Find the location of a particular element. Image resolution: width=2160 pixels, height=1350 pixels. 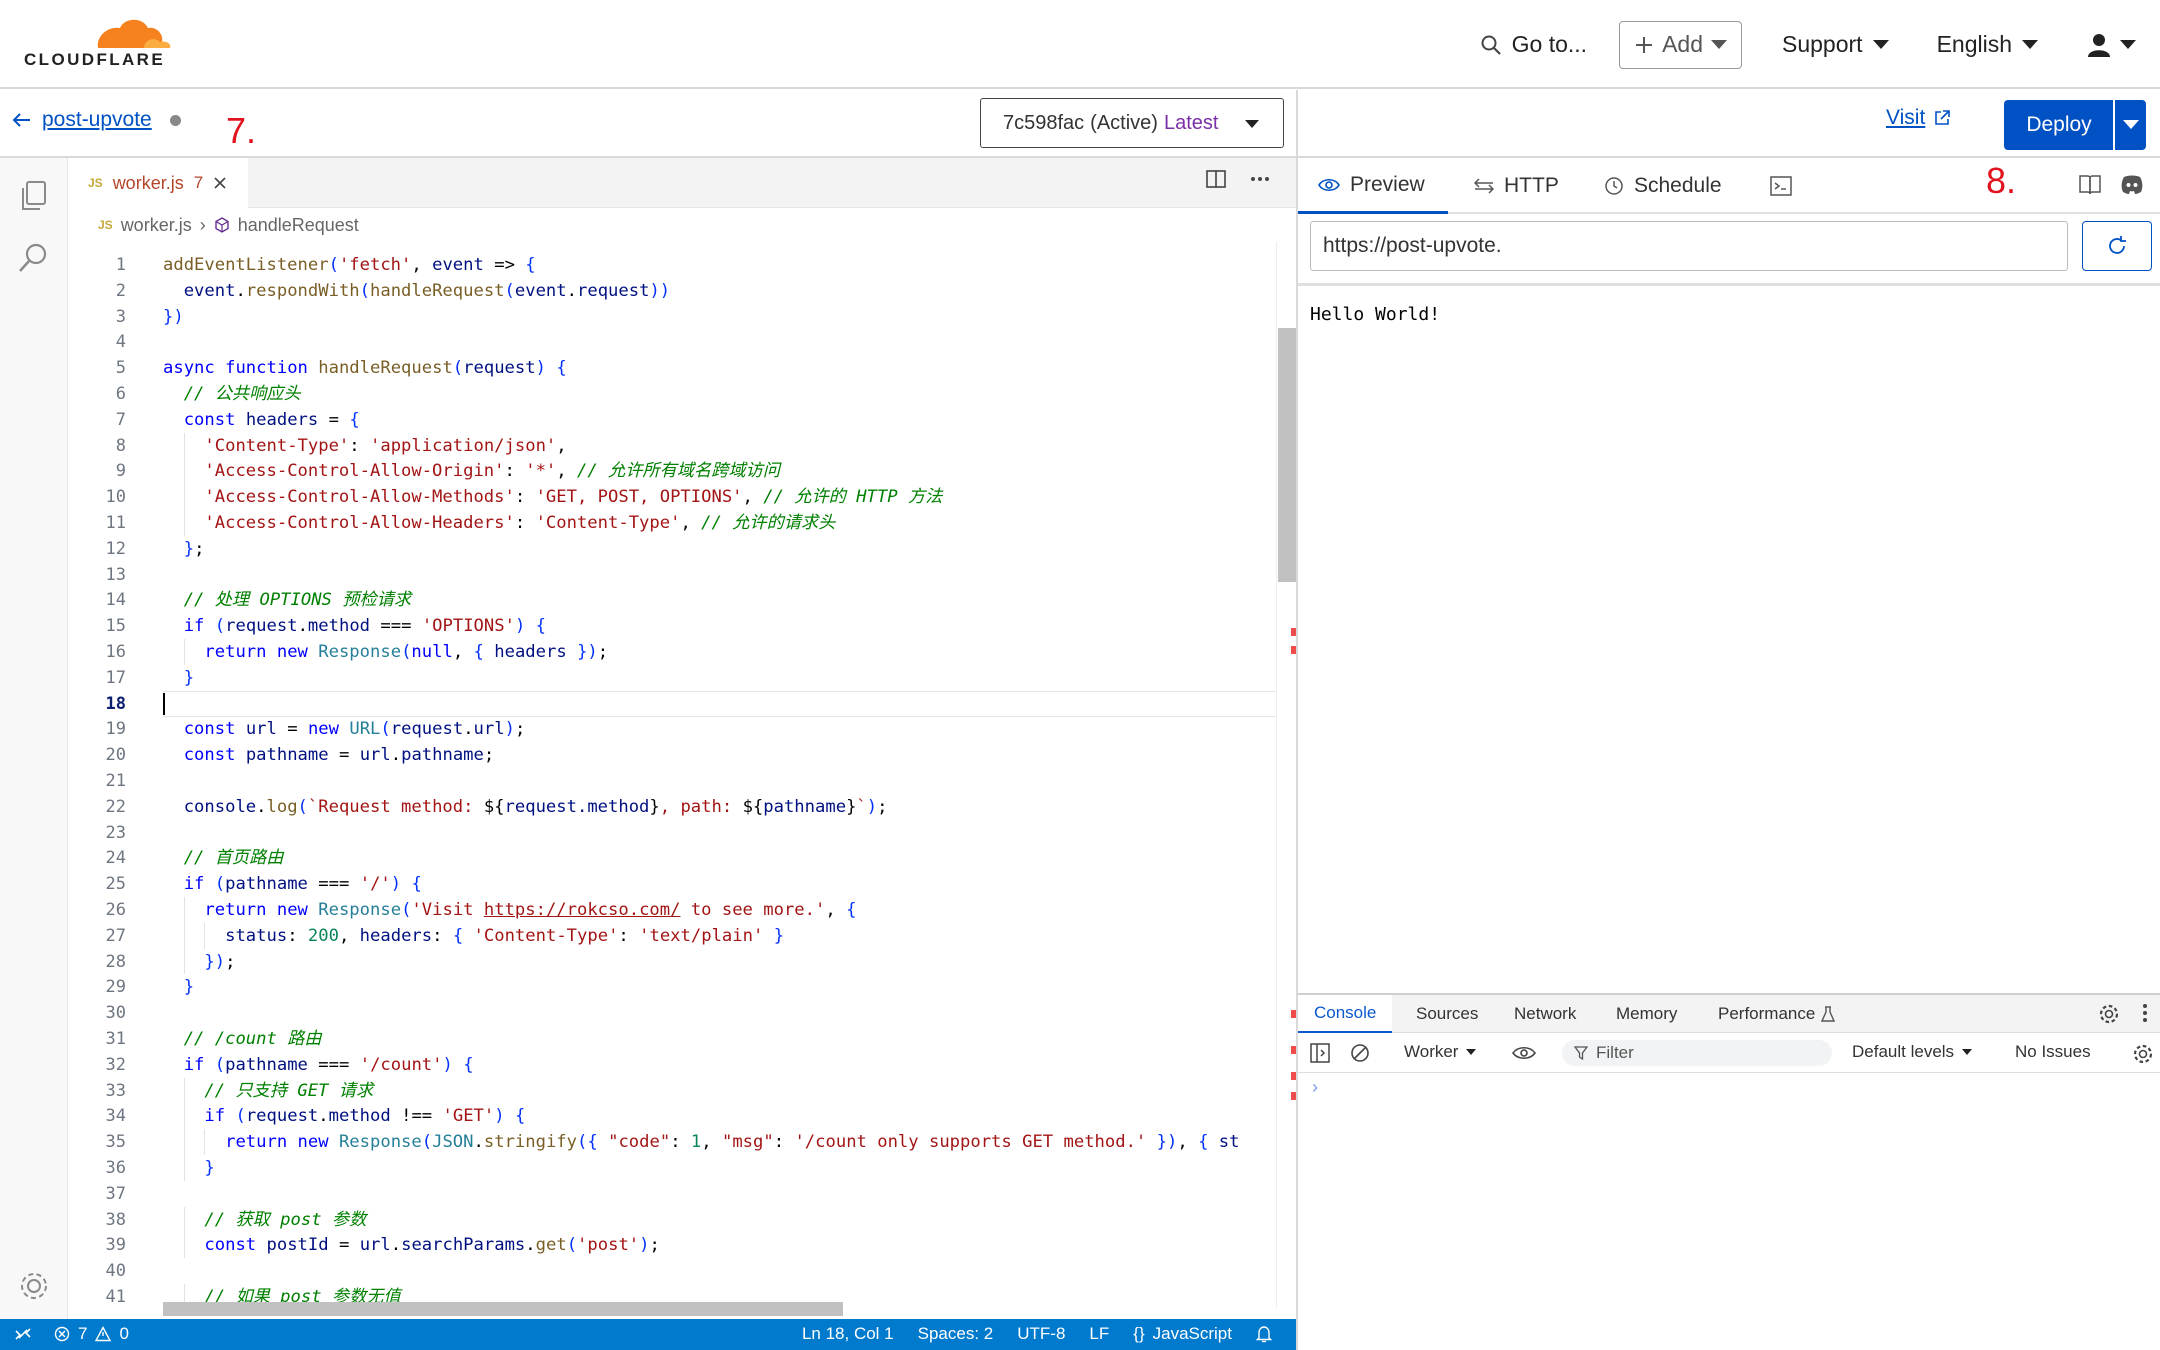

code-line: 7 const headers = { is located at coordinates (672, 420).